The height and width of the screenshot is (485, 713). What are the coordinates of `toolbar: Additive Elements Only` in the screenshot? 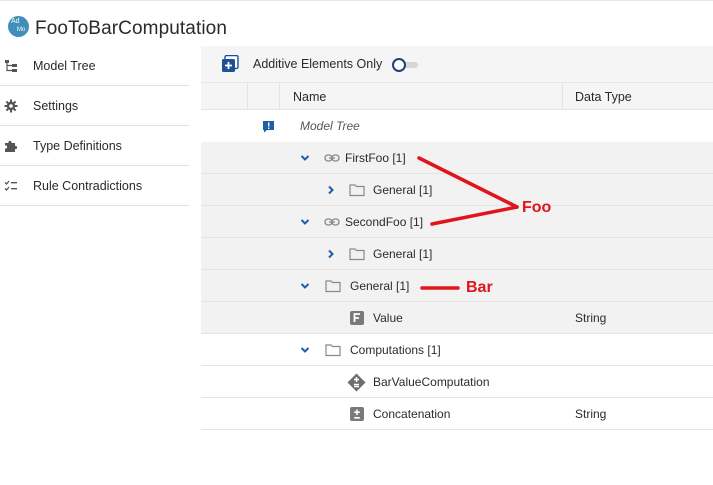 It's located at (457, 64).